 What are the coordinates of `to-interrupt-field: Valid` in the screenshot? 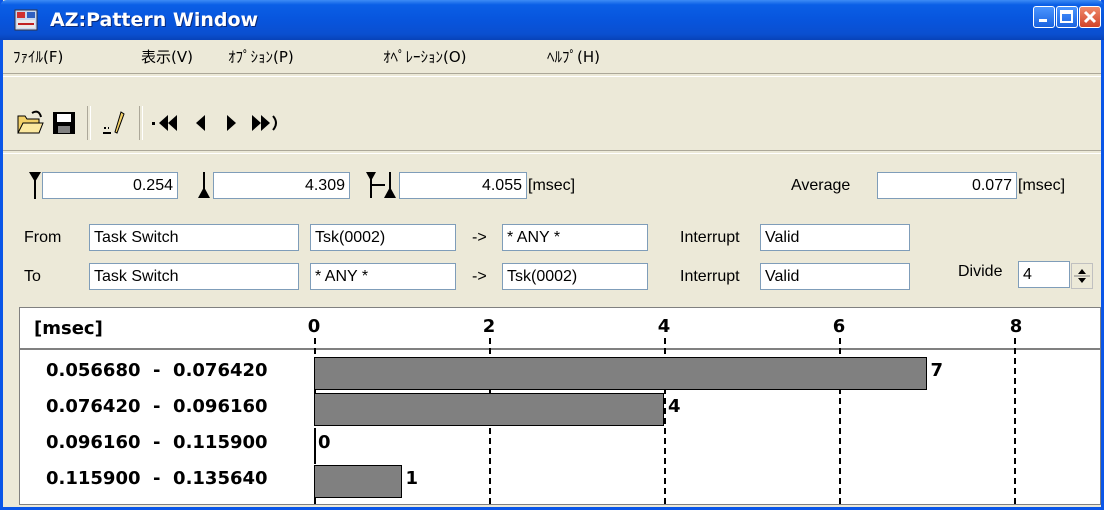 It's located at (835, 276).